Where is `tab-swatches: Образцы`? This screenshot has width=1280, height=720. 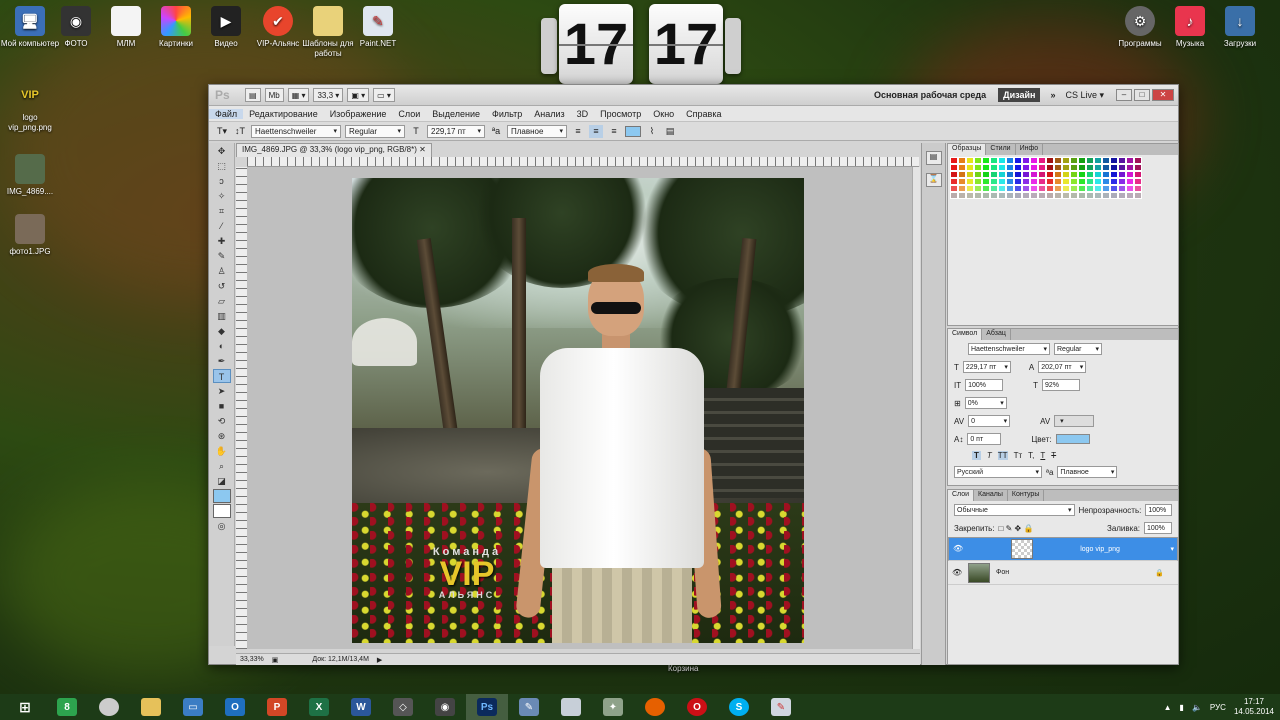 tab-swatches: Образцы is located at coordinates (967, 149).